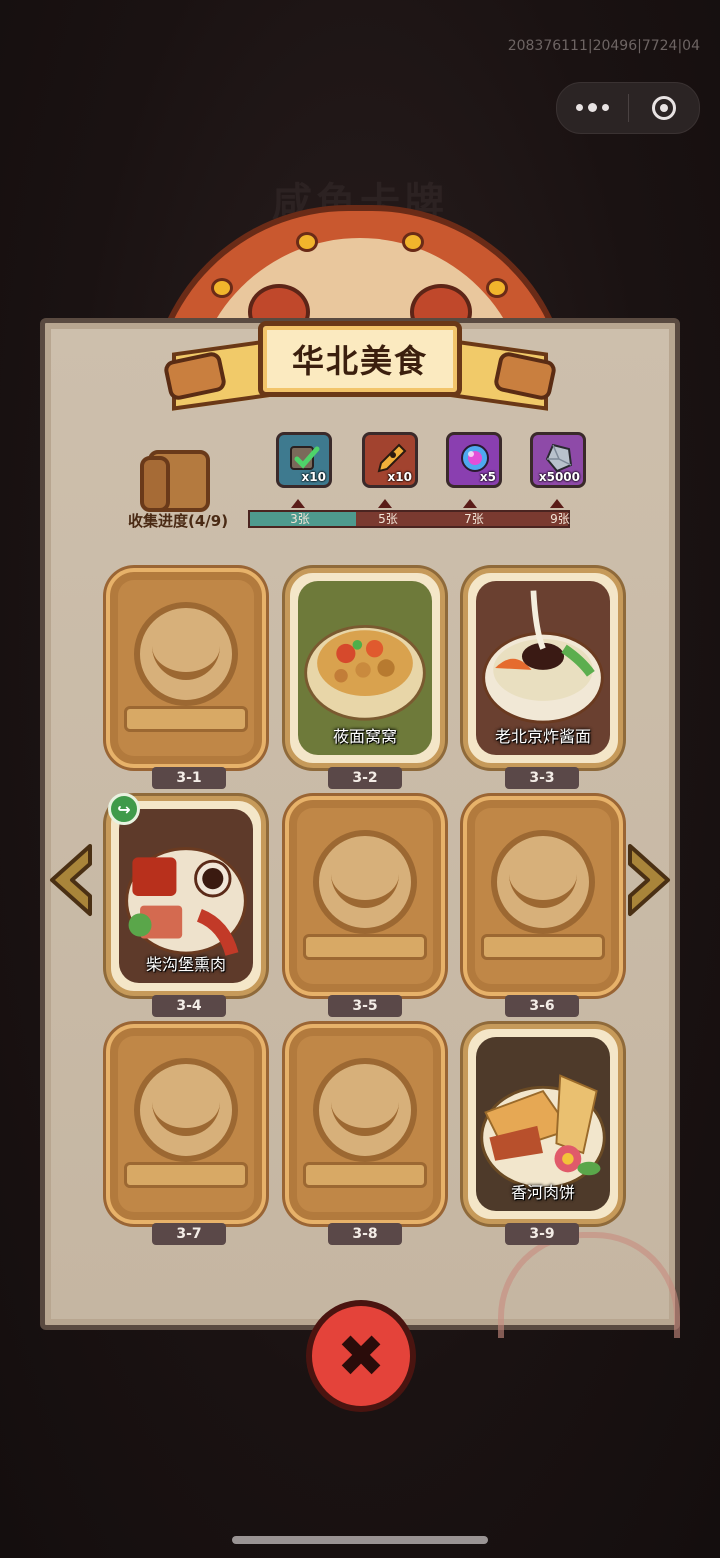  What do you see at coordinates (543, 1124) in the screenshot?
I see `card-unlocked: 香河肉饼` at bounding box center [543, 1124].